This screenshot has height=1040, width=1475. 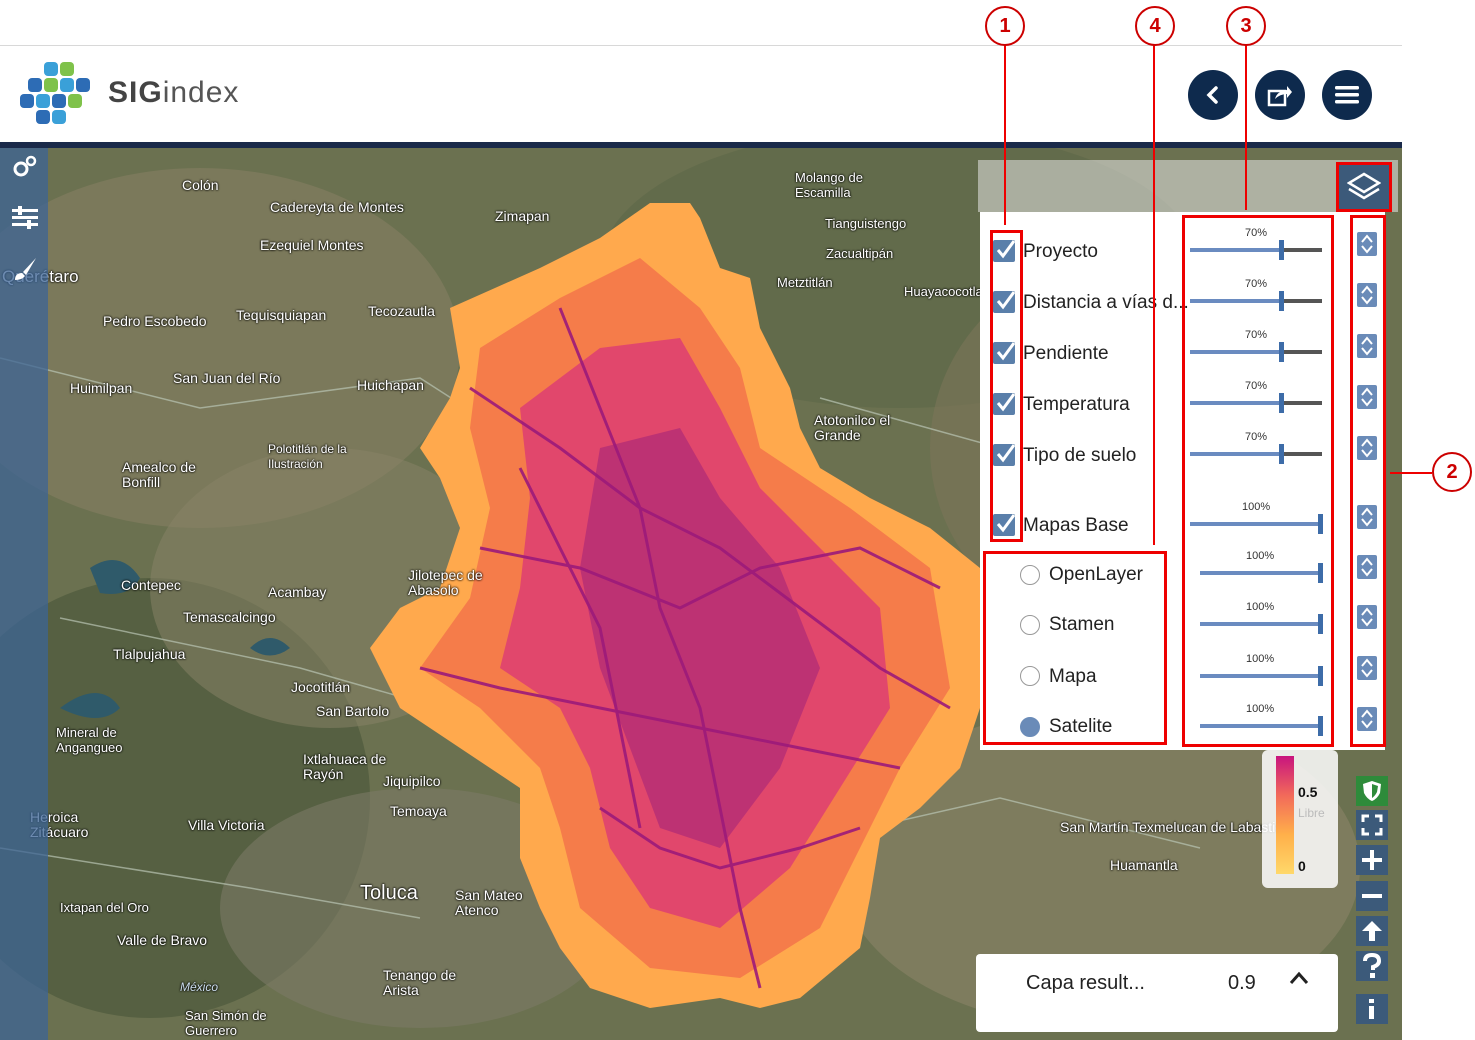 I want to click on map-legend: 0.5 Libre 0, so click(x=1300, y=819).